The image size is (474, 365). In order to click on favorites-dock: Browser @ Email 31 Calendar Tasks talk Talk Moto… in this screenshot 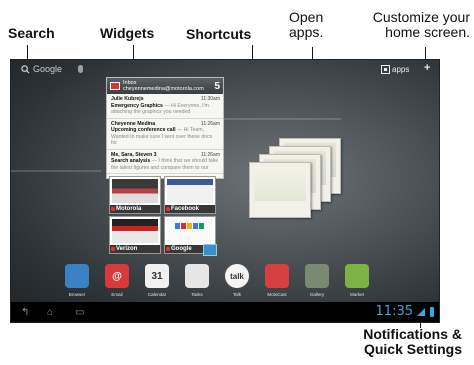, I will do `click(234, 284)`.